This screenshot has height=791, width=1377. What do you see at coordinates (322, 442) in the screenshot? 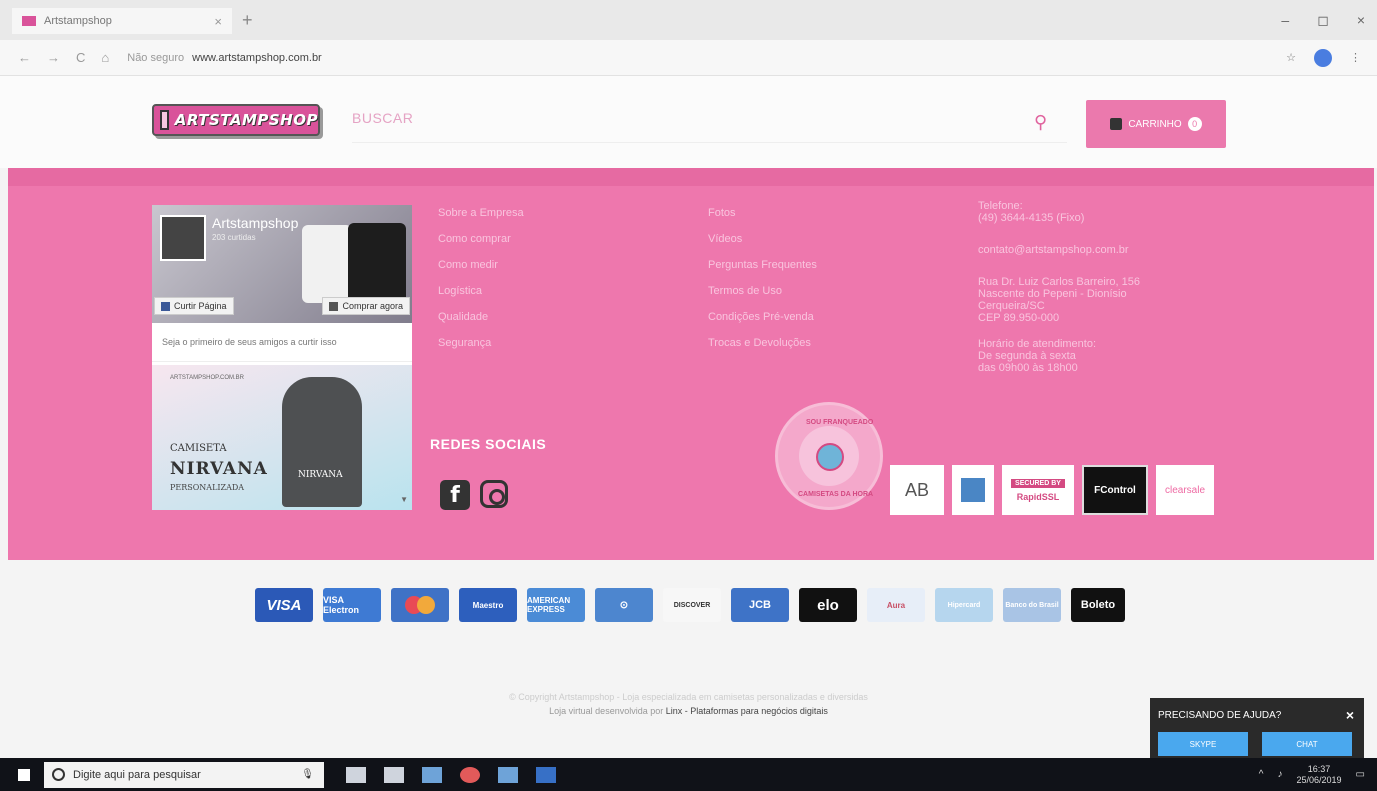
I see `model-photo` at bounding box center [322, 442].